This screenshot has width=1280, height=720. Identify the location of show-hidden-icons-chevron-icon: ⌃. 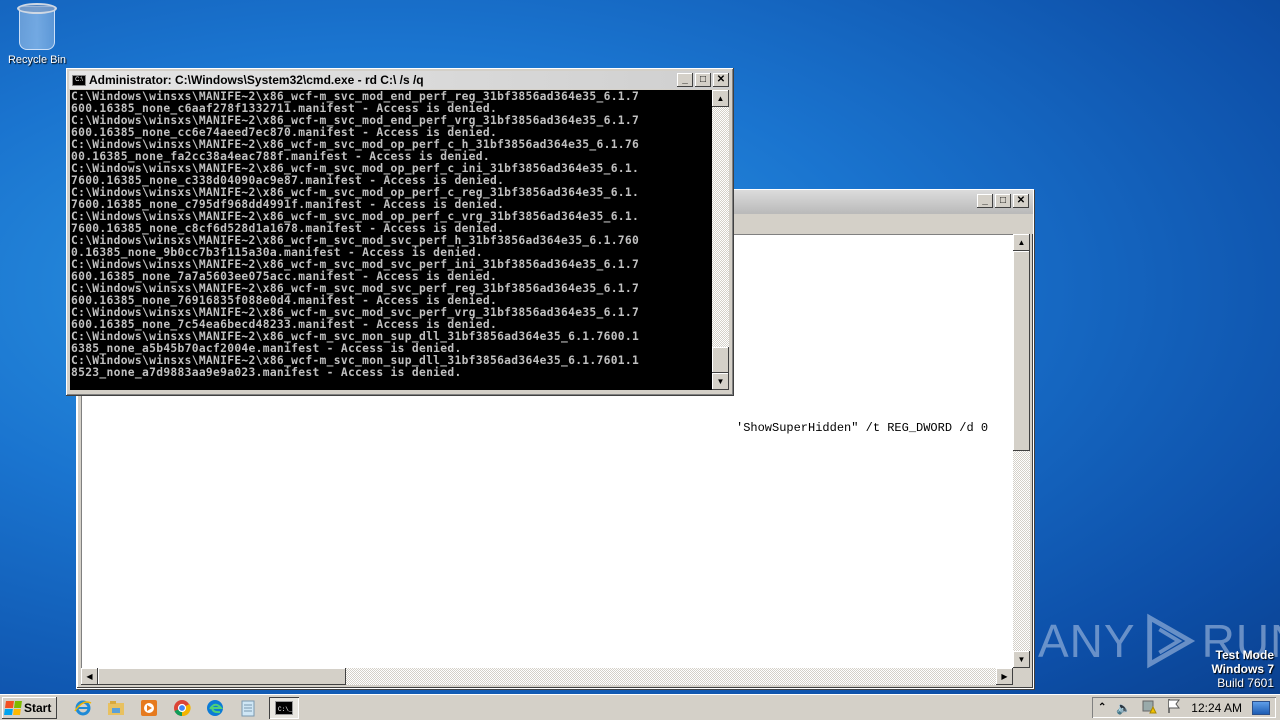
(1102, 707).